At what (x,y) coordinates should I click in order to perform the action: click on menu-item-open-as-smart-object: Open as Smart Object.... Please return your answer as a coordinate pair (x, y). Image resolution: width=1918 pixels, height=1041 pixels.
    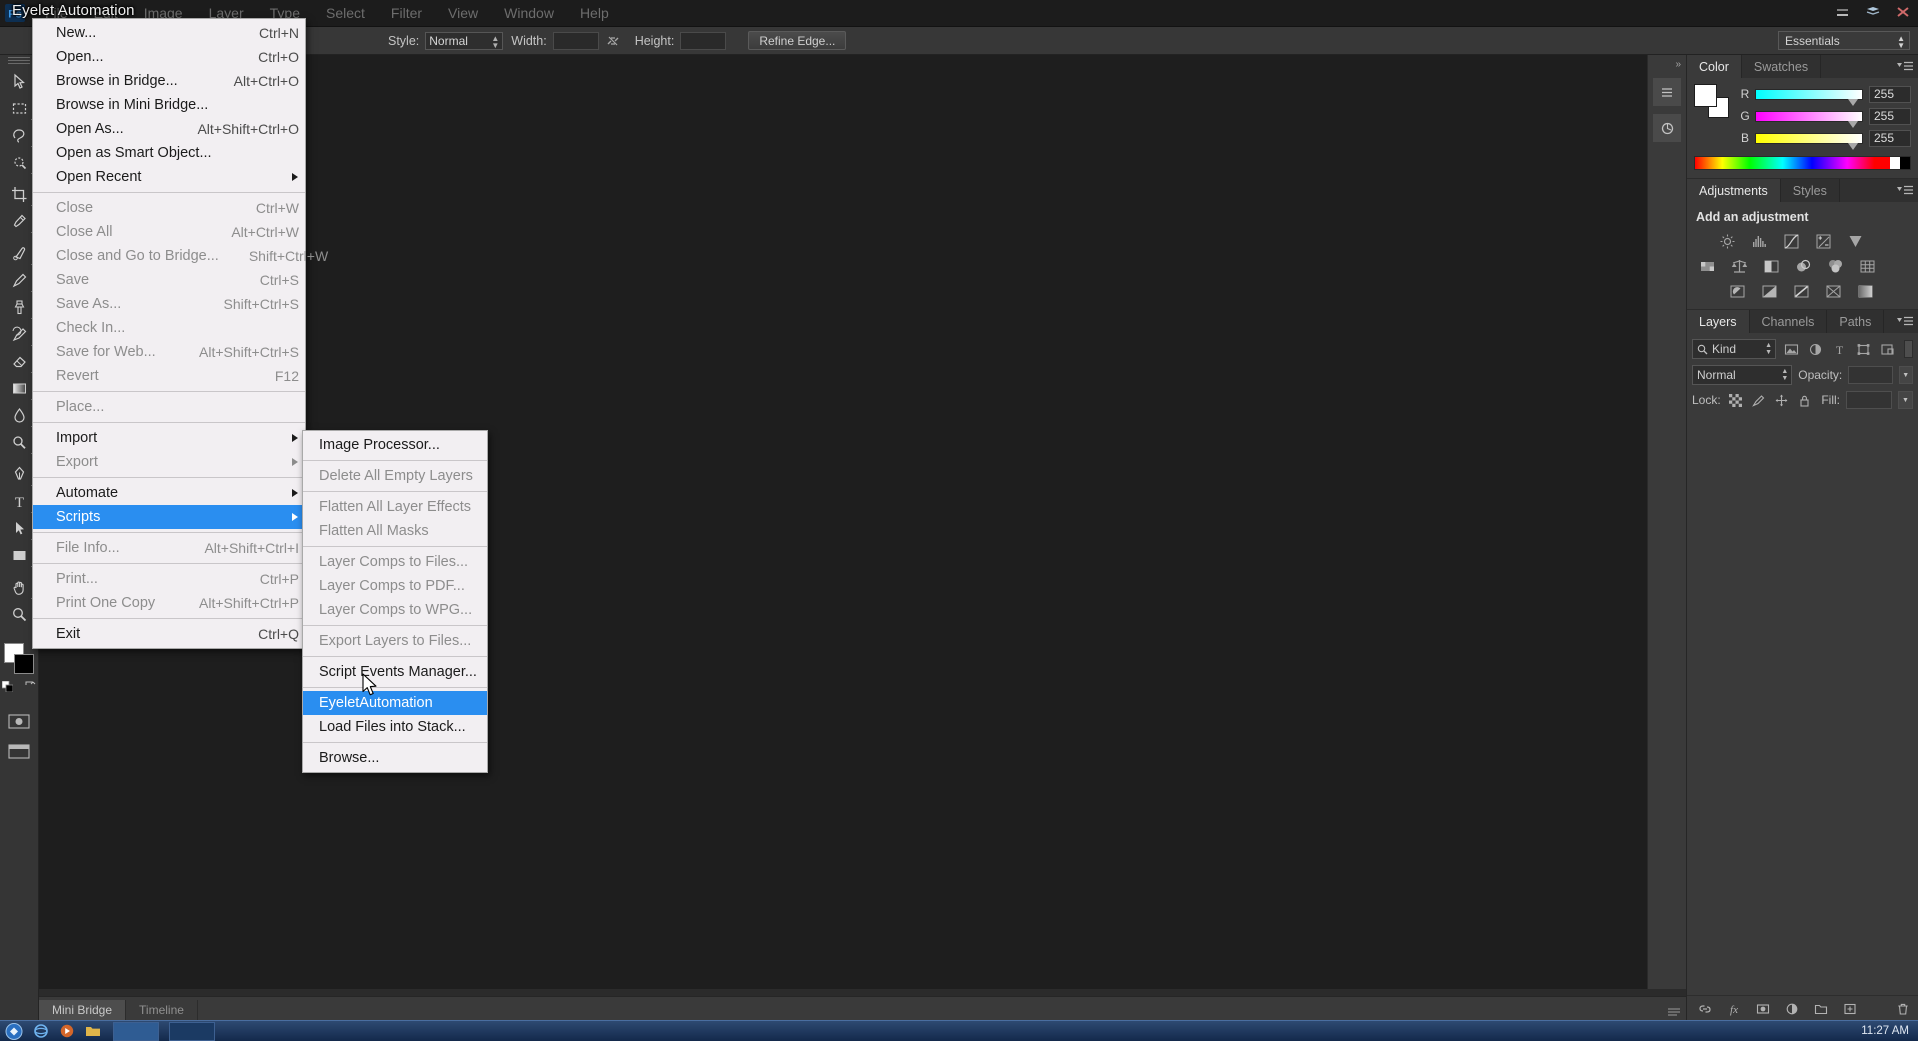
    Looking at the image, I should click on (169, 153).